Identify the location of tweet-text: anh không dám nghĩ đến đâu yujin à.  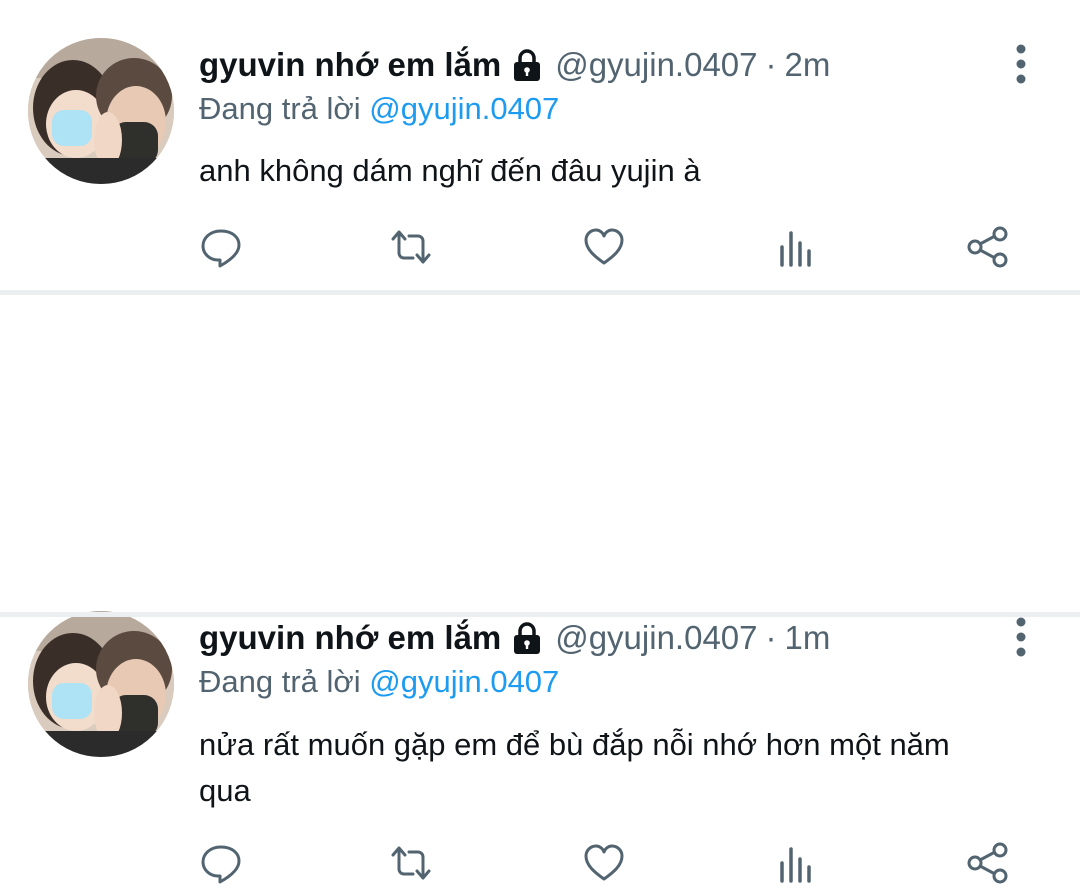
(450, 170).